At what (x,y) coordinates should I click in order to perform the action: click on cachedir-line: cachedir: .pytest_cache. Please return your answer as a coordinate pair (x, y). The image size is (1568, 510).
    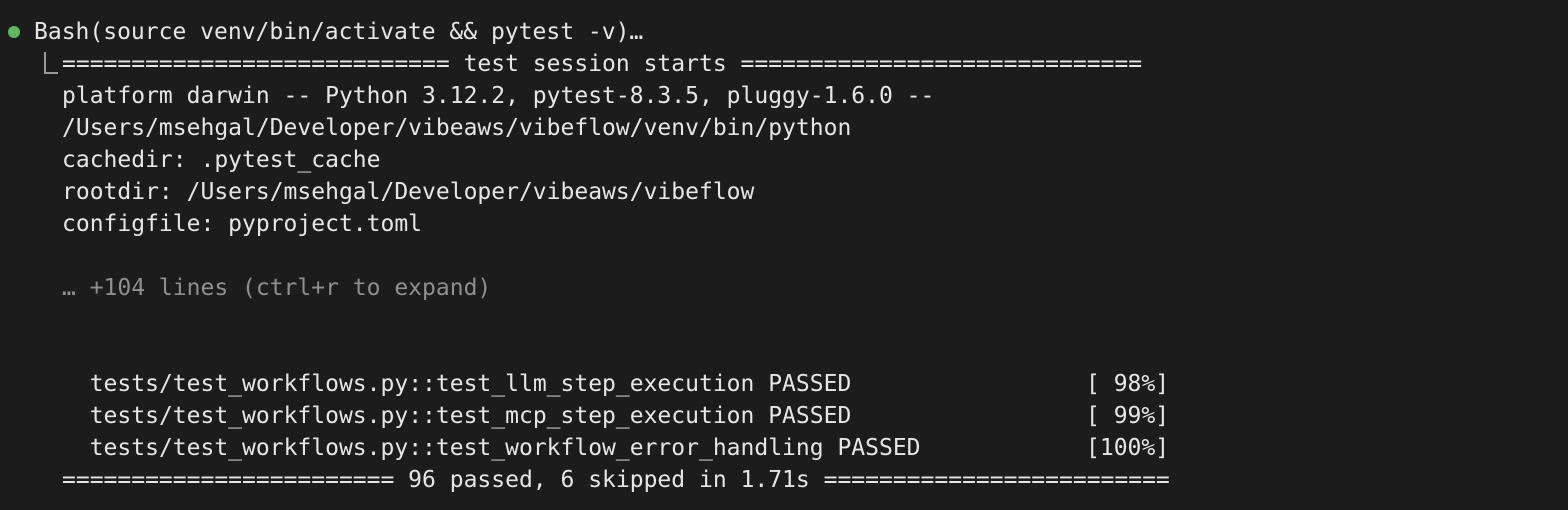
    Looking at the image, I should click on (221, 160).